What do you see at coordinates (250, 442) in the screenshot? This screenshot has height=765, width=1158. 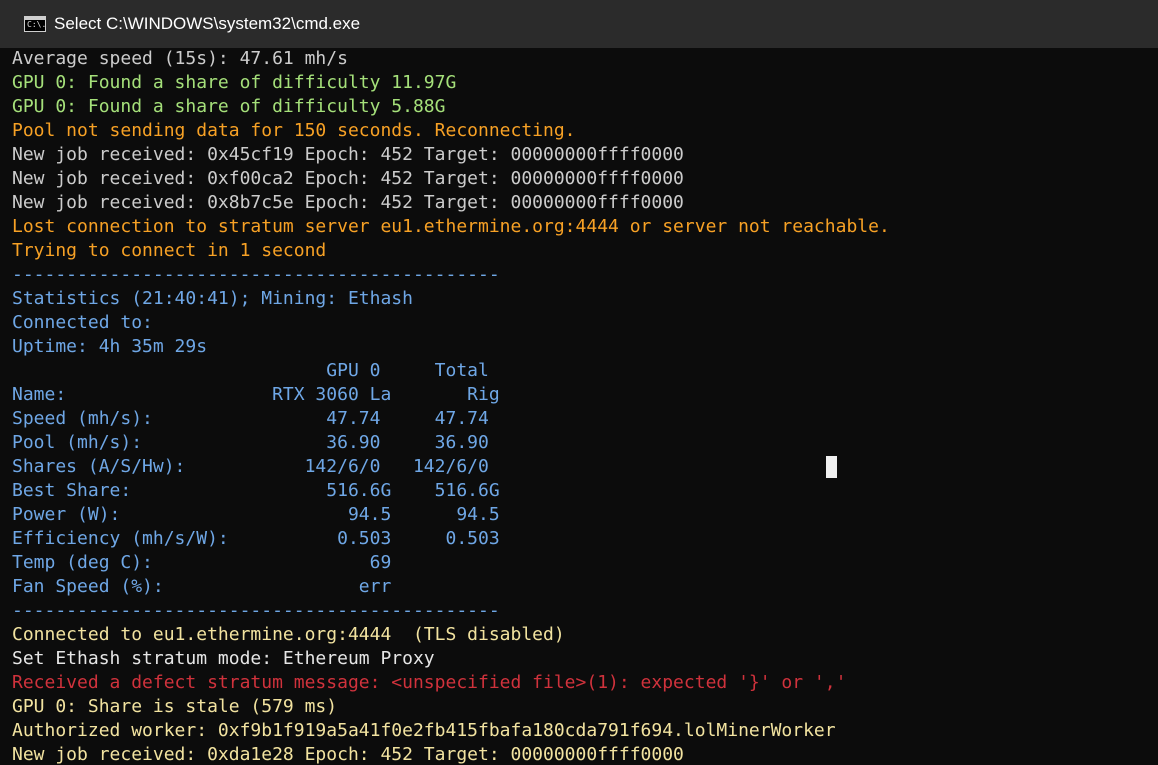 I see `console-line: Pool (mh/s): 36.90 36.90` at bounding box center [250, 442].